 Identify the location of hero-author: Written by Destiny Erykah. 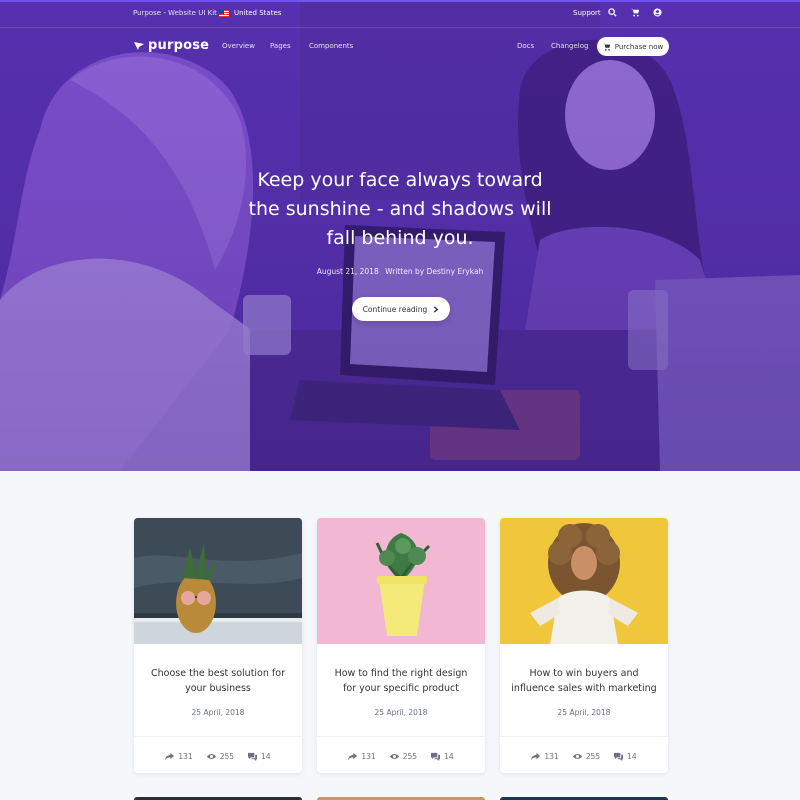
(434, 271).